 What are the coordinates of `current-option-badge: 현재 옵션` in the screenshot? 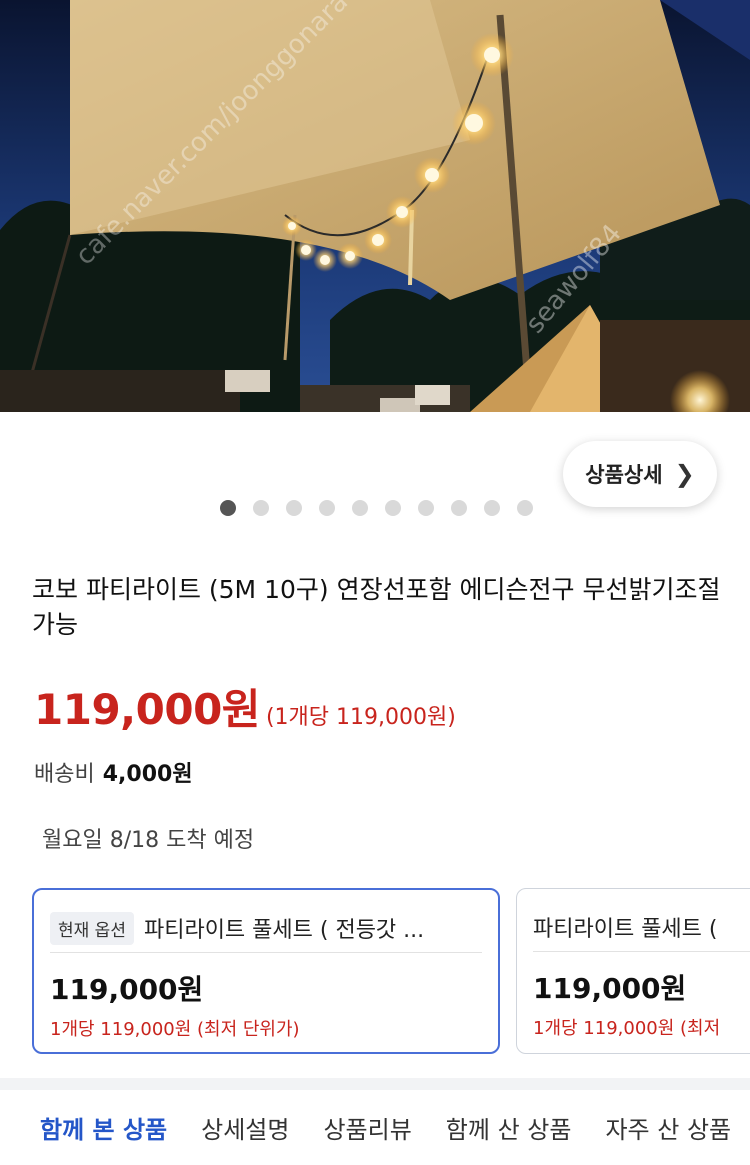 It's located at (92, 928).